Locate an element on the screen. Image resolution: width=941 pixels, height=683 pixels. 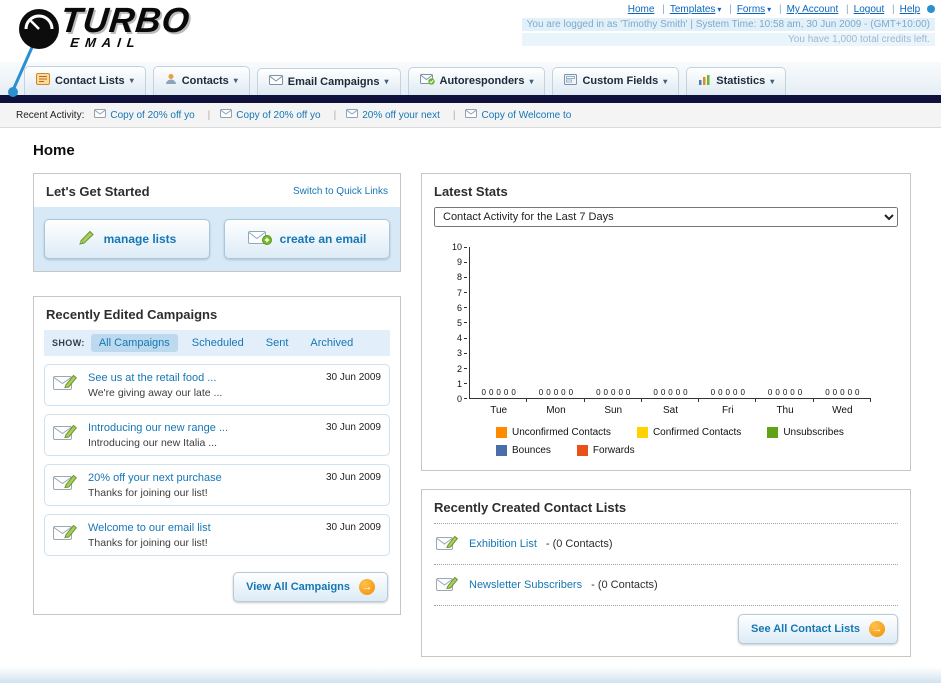
campaign-title-link: Welcome to our email list is located at coordinates (202, 528).